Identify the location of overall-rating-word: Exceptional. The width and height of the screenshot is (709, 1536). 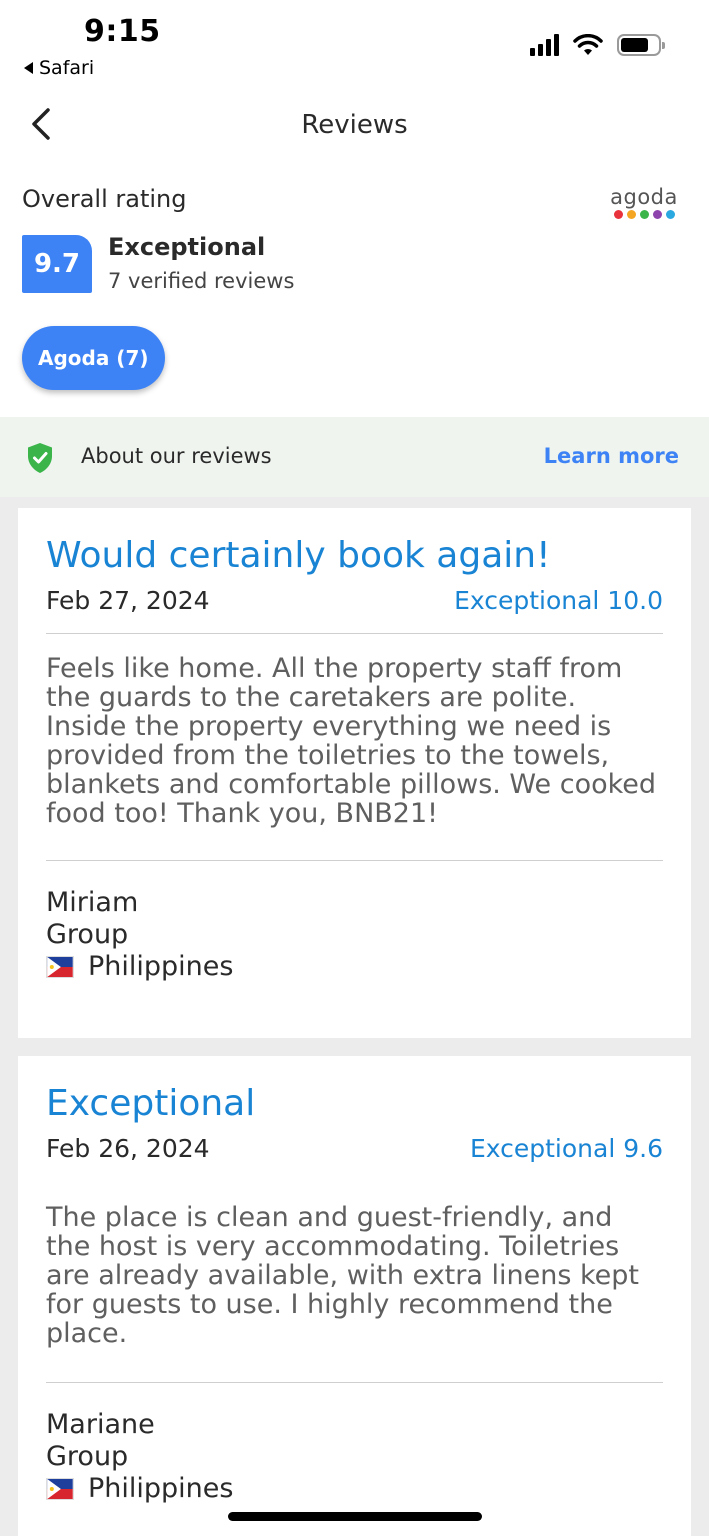
(187, 247).